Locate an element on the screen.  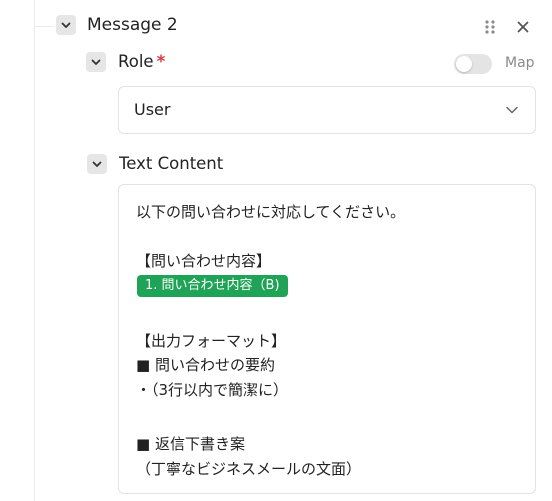
role-collapse-toggle is located at coordinates (96, 62).